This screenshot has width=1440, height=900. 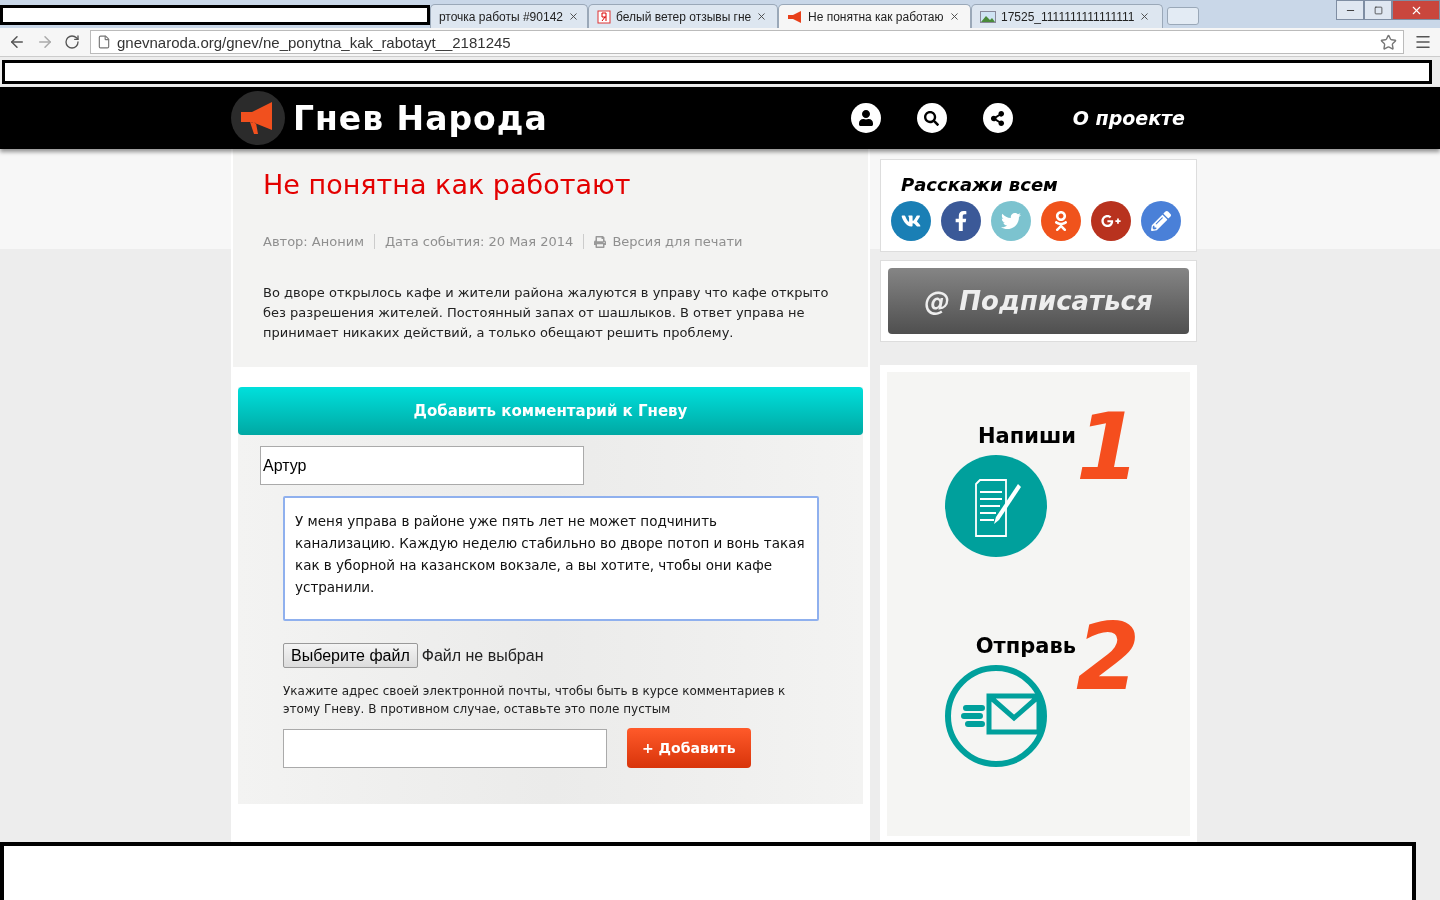 What do you see at coordinates (1038, 301) in the screenshot?
I see `subscribe-button: @ Подписаться` at bounding box center [1038, 301].